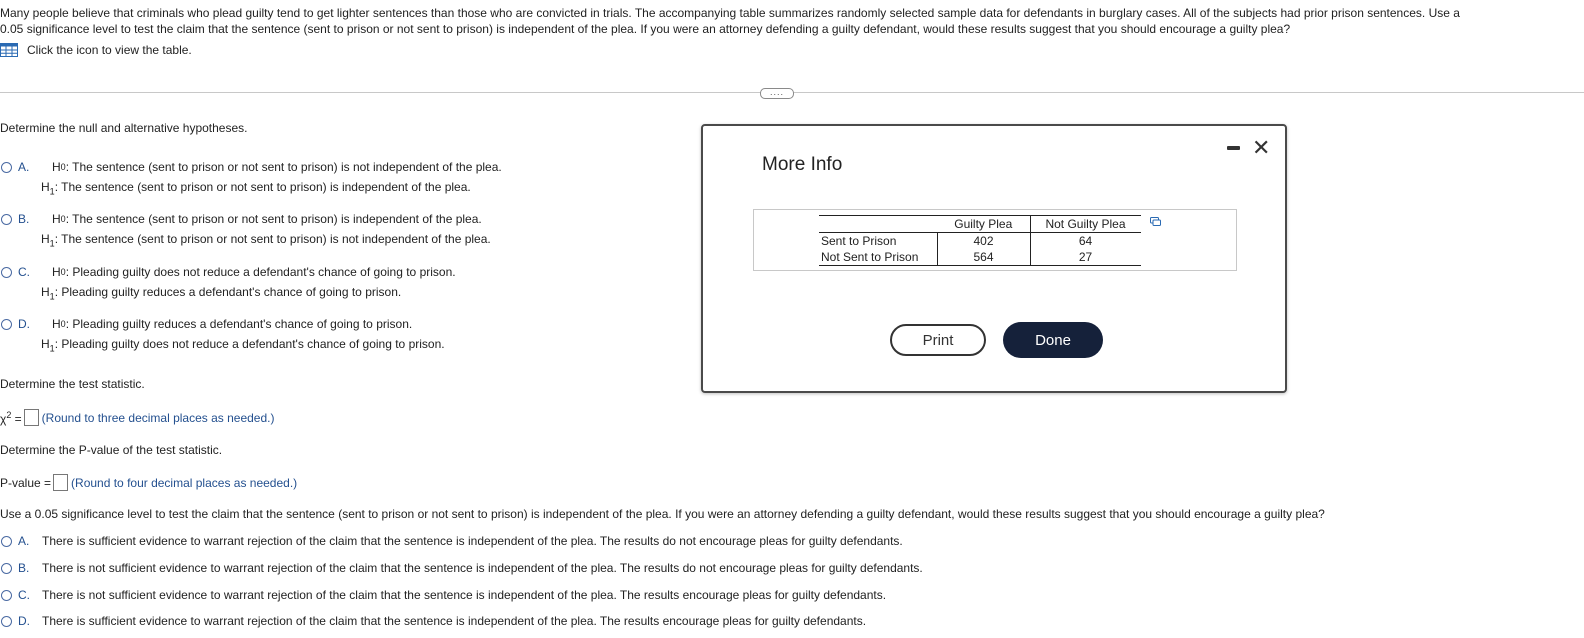 This screenshot has width=1584, height=638. Describe the element at coordinates (1233, 148) in the screenshot. I see `minimize-icon` at that location.